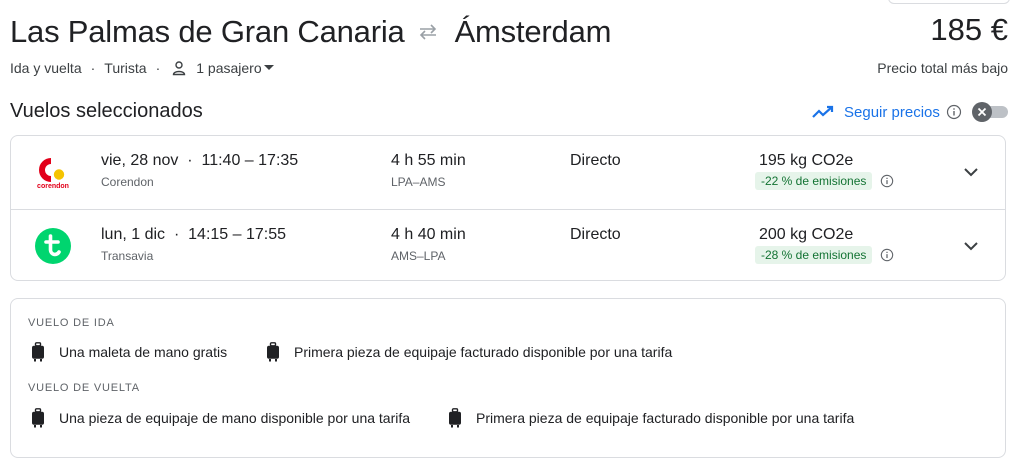  What do you see at coordinates (127, 182) in the screenshot?
I see `airline-name: Corendon` at bounding box center [127, 182].